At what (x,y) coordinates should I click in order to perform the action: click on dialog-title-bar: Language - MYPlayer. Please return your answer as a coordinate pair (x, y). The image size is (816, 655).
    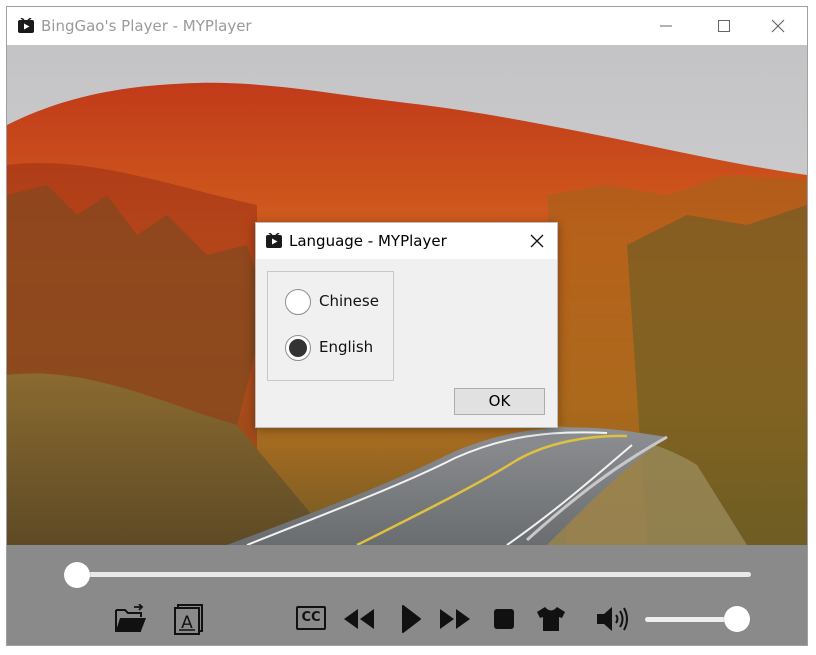
    Looking at the image, I should click on (406, 241).